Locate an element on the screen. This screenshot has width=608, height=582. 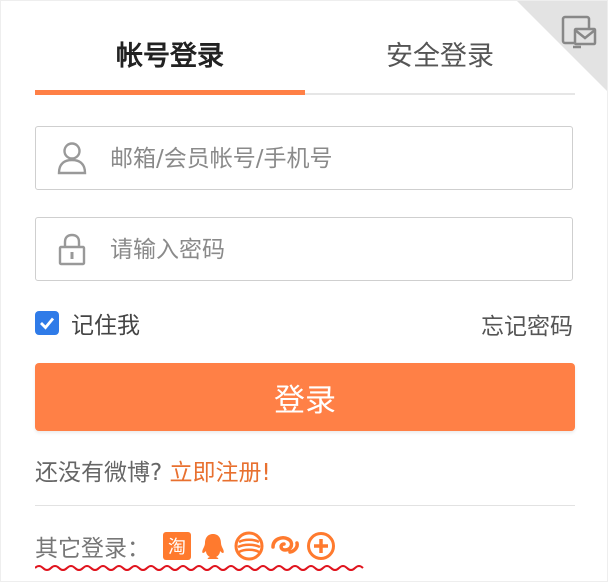
password-field is located at coordinates (304, 249).